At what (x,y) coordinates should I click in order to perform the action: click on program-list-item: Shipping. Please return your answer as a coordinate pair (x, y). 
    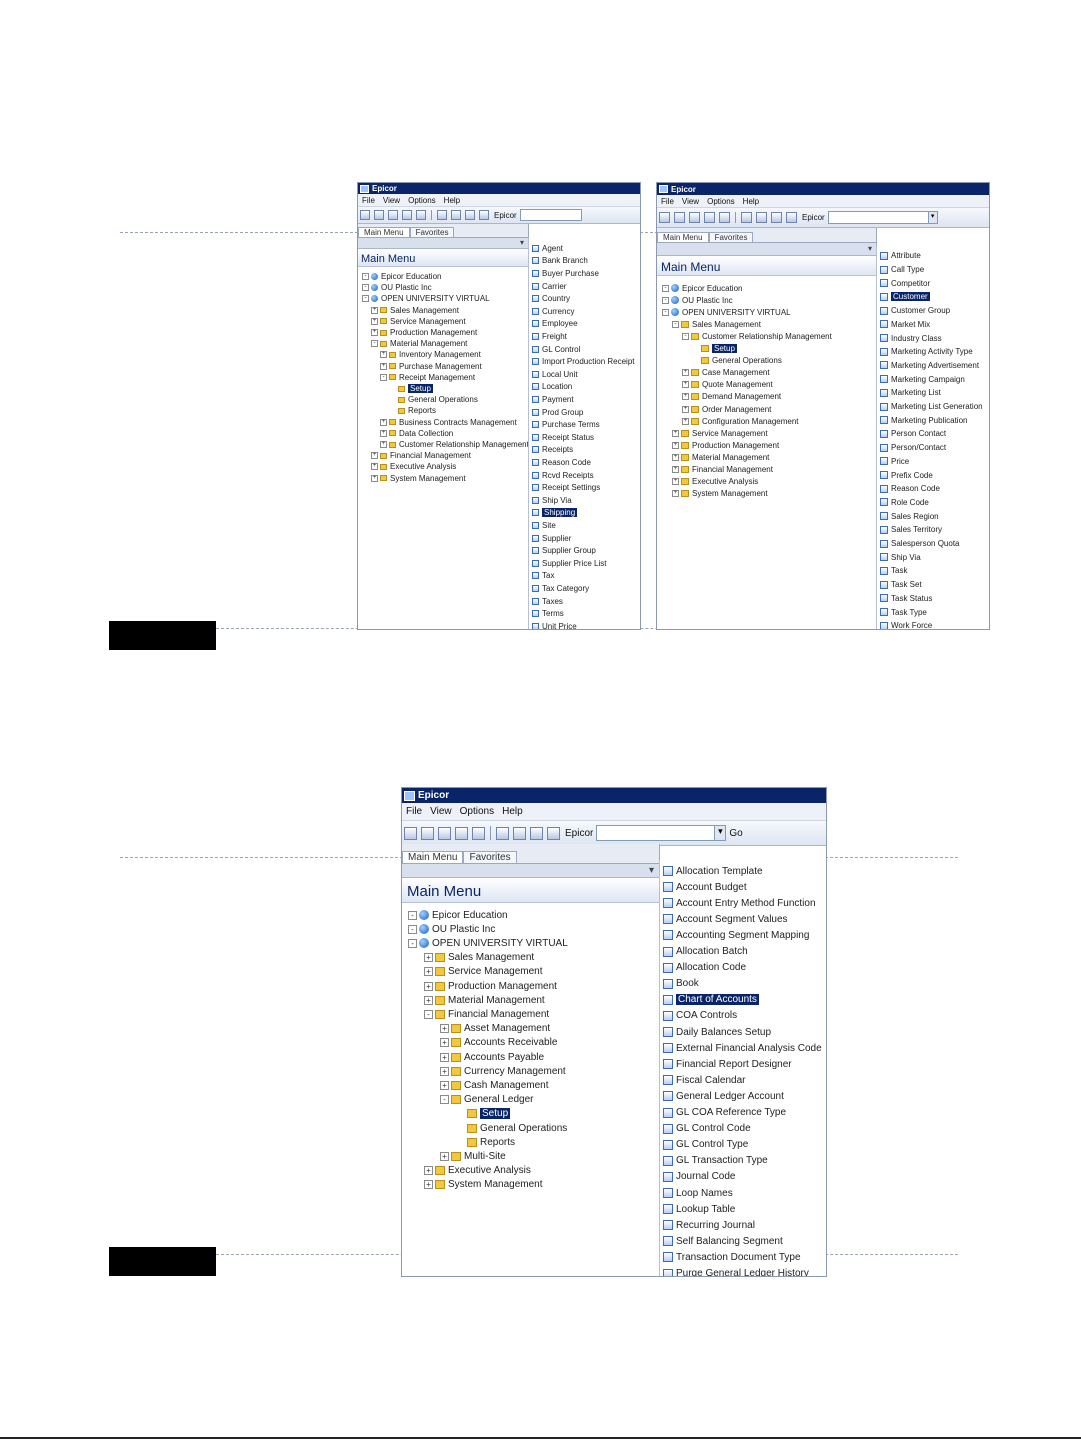
    Looking at the image, I should click on (555, 513).